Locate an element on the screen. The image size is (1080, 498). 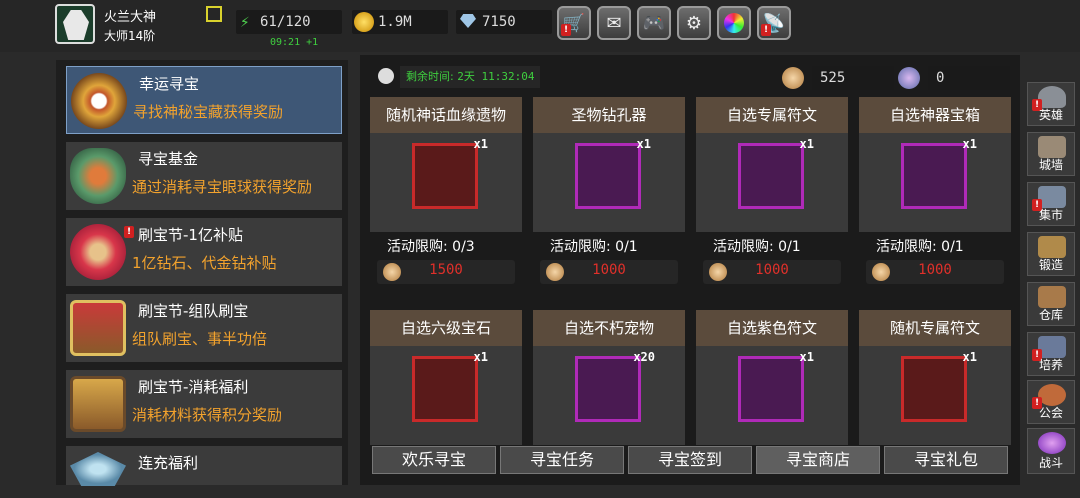
item-title: 自选六级宝石 is located at coordinates (446, 328).